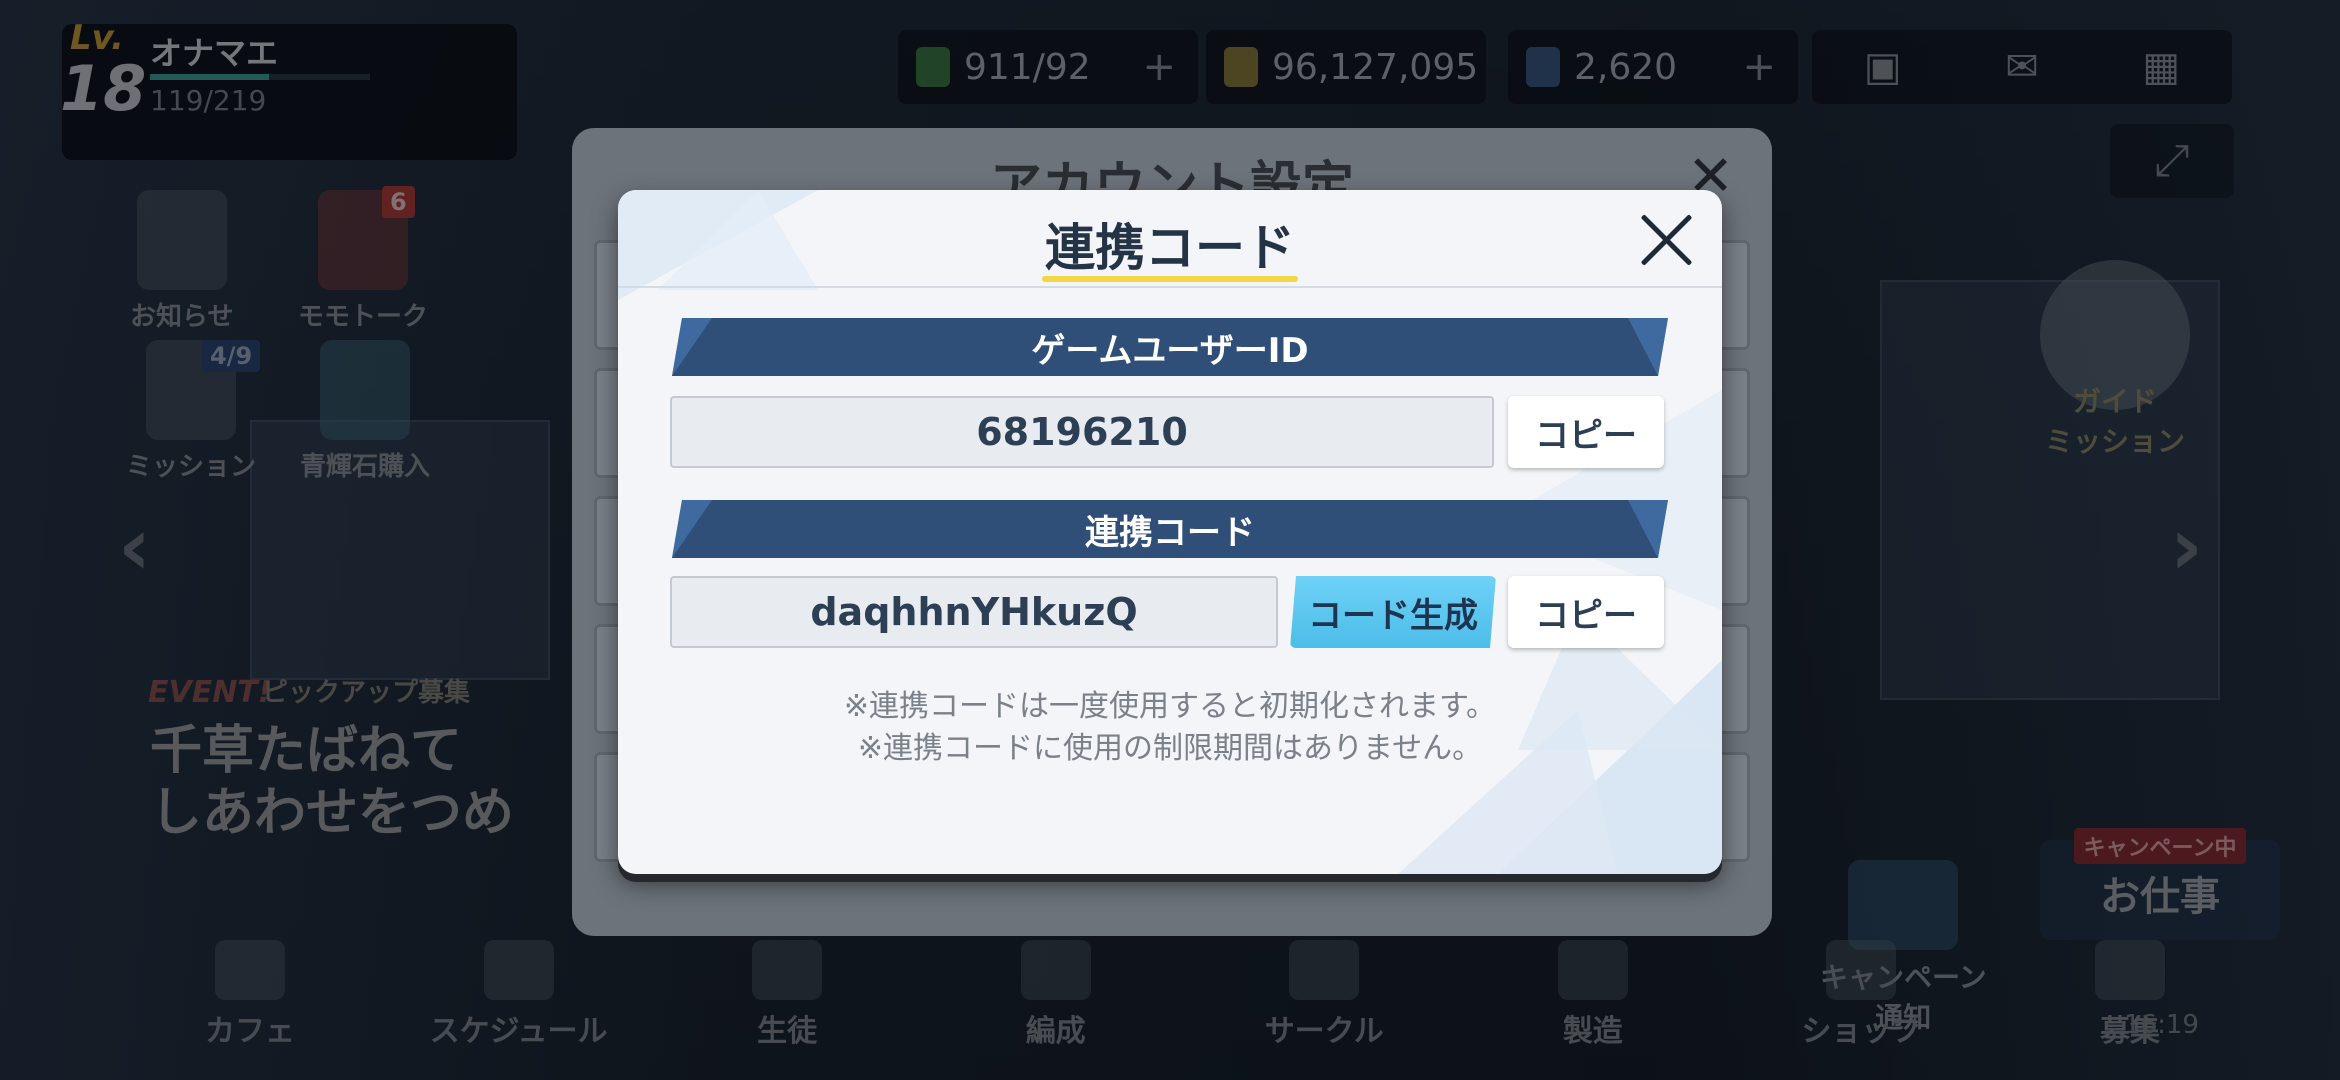 The image size is (2340, 1080). I want to click on user-id-header: ゲームユーザーID, so click(1170, 347).